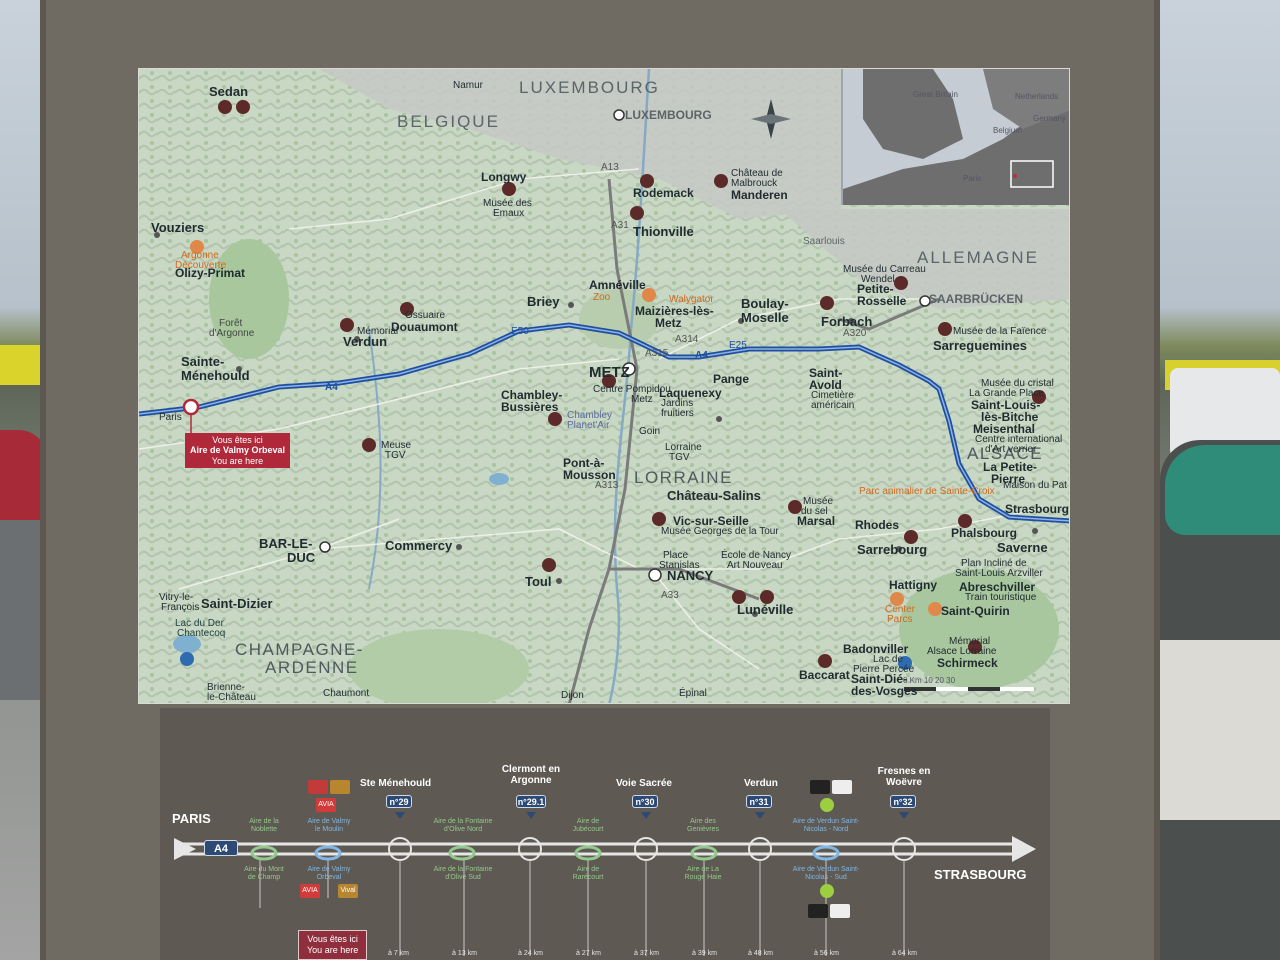 This screenshot has width=1280, height=960. Describe the element at coordinates (913, 585) in the screenshot. I see `city-hattigny: Hattigny` at that location.